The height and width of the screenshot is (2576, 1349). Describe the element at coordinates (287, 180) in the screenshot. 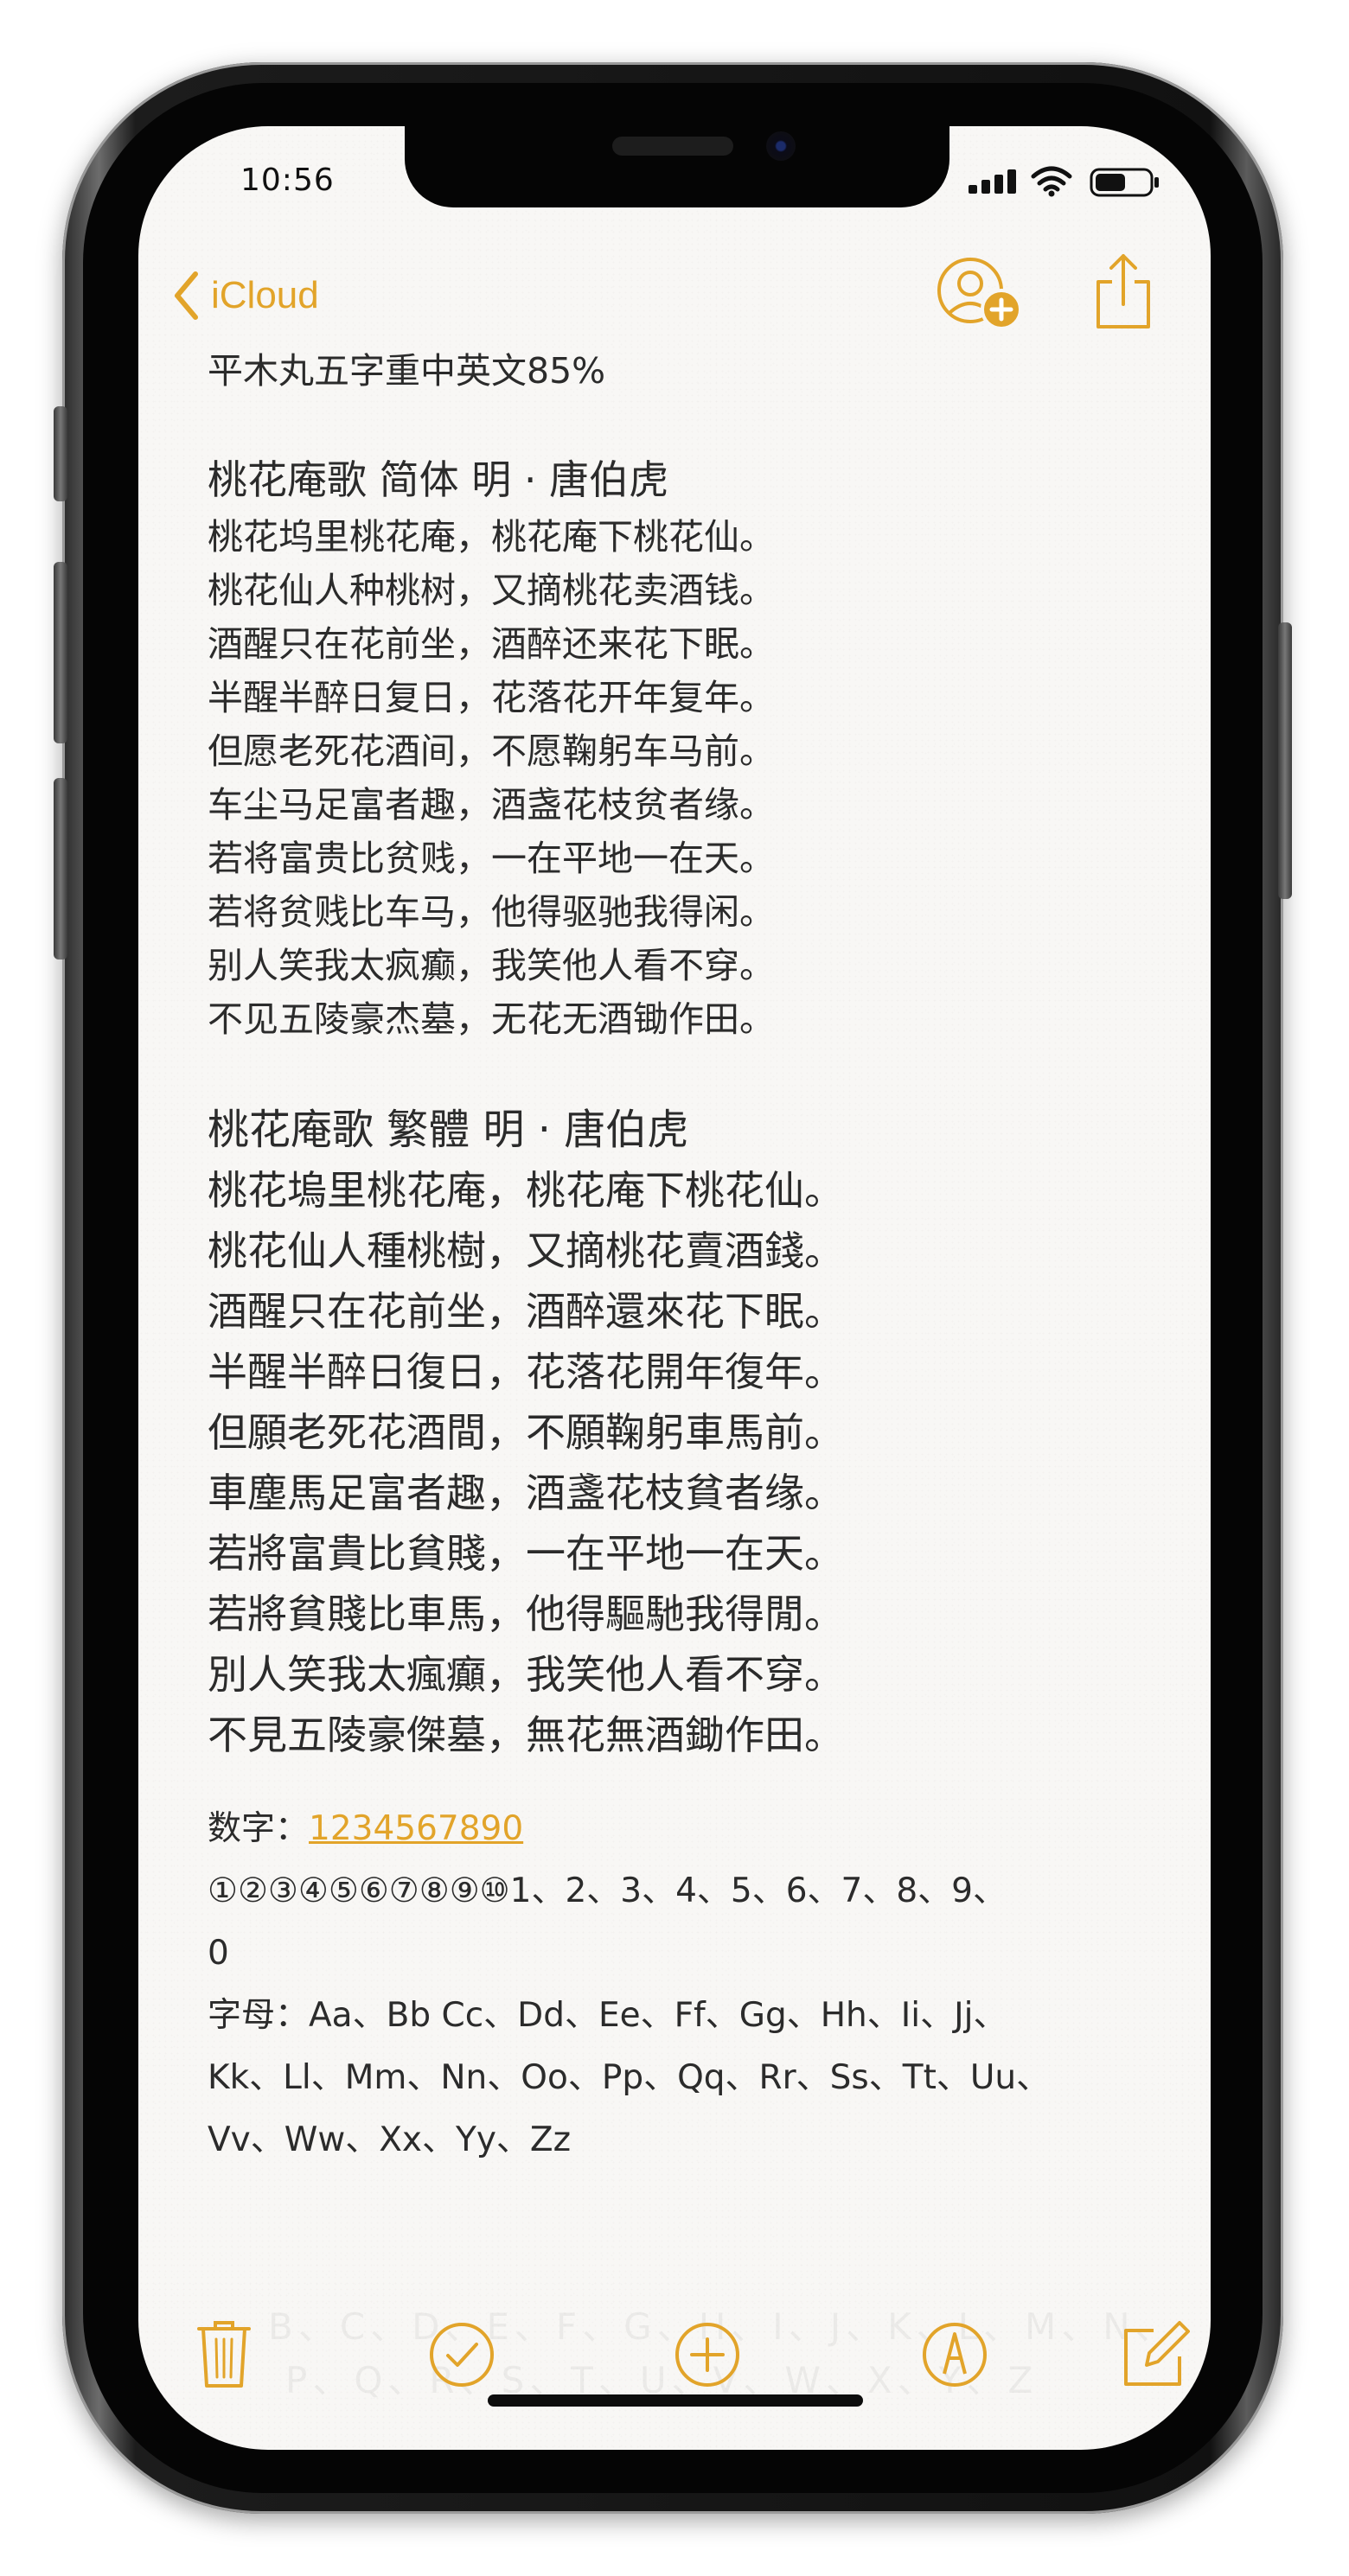

I see `status-time: 10:56` at that location.